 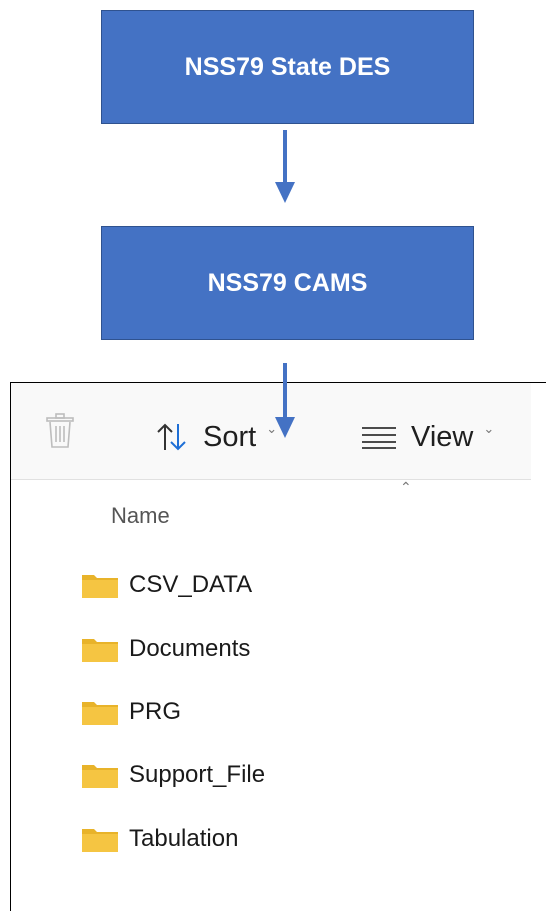 I want to click on view-label: View, so click(x=442, y=436).